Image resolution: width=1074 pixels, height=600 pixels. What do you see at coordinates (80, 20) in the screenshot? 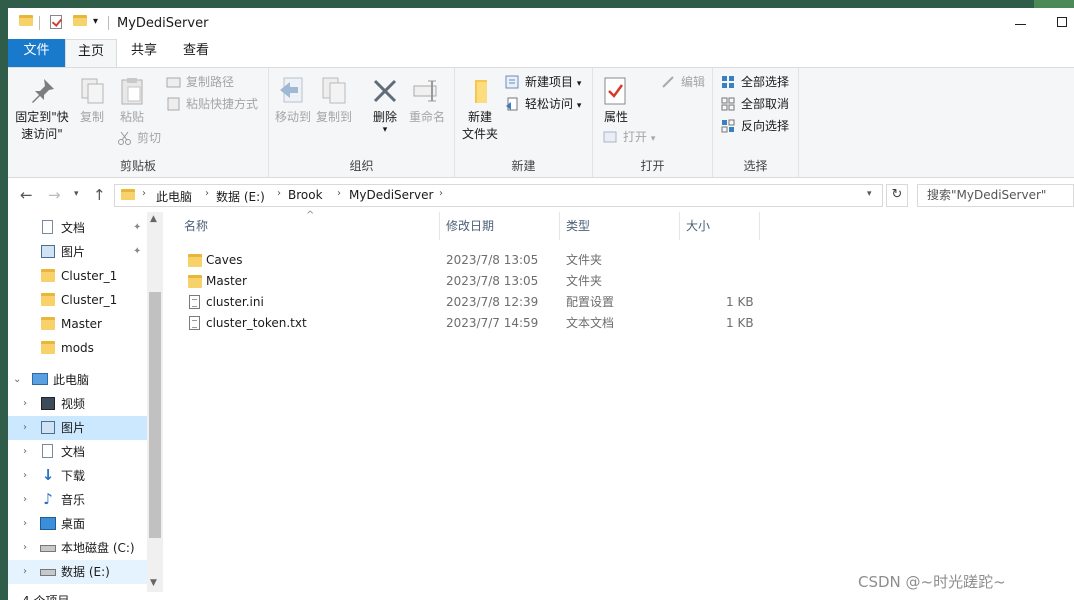
I see `new-folder-quick-icon` at bounding box center [80, 20].